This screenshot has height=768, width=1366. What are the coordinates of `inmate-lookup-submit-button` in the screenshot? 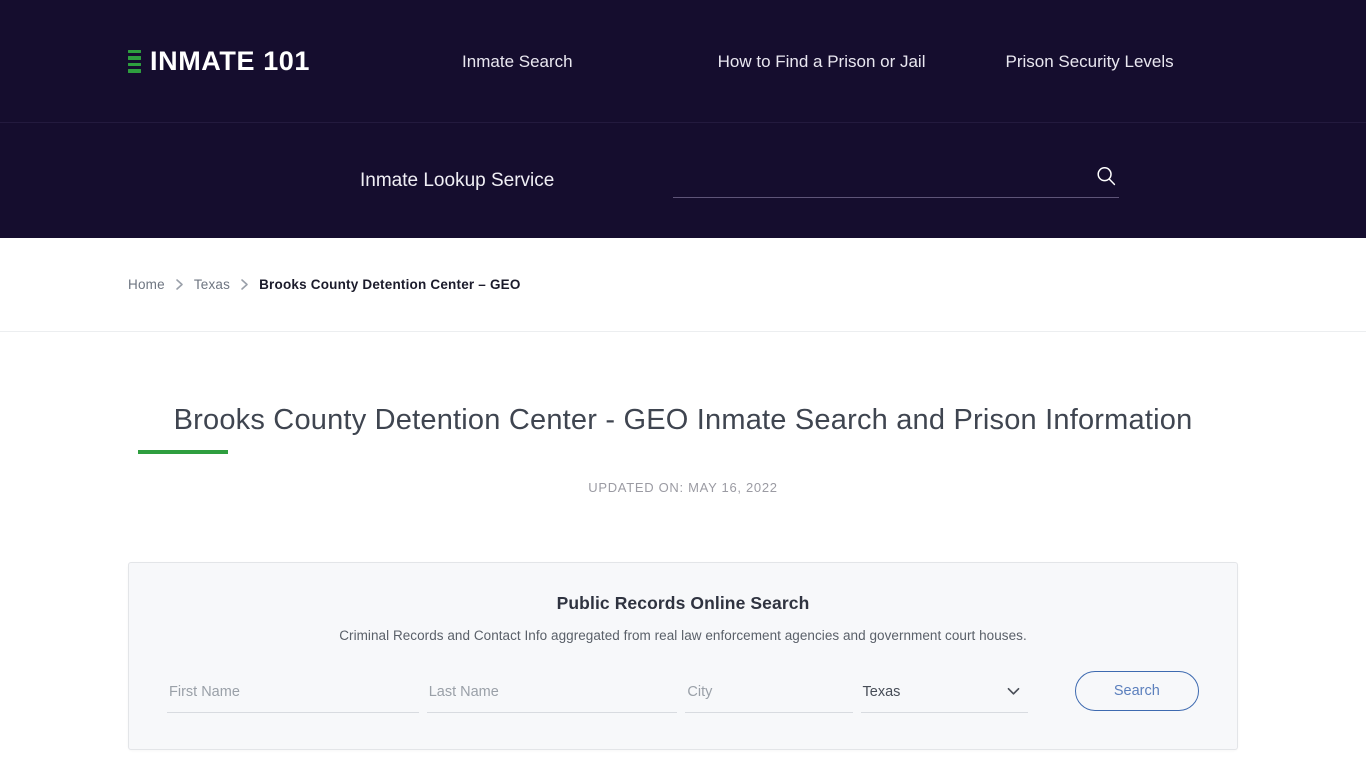 It's located at (1106, 176).